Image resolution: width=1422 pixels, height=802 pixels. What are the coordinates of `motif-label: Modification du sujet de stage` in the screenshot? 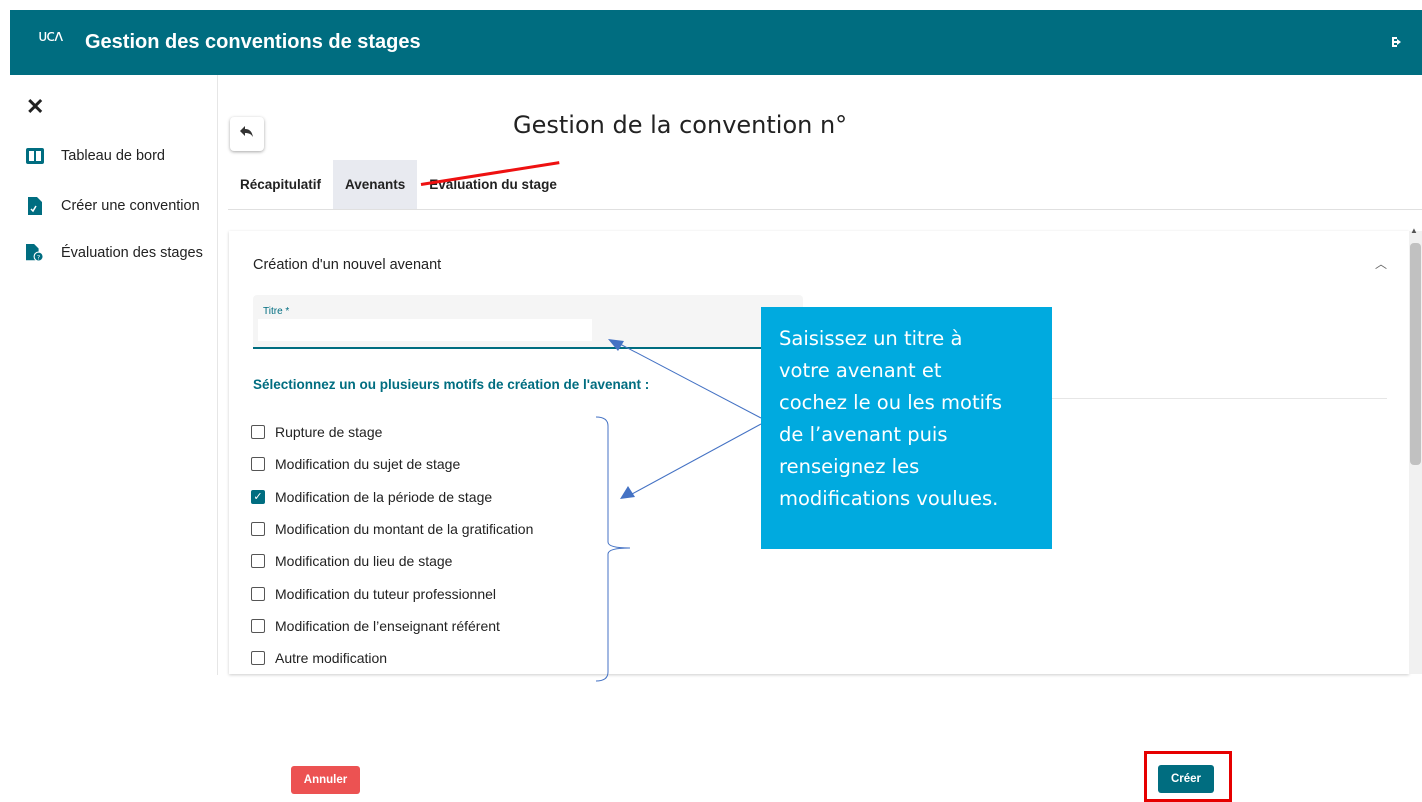 It's located at (368, 464).